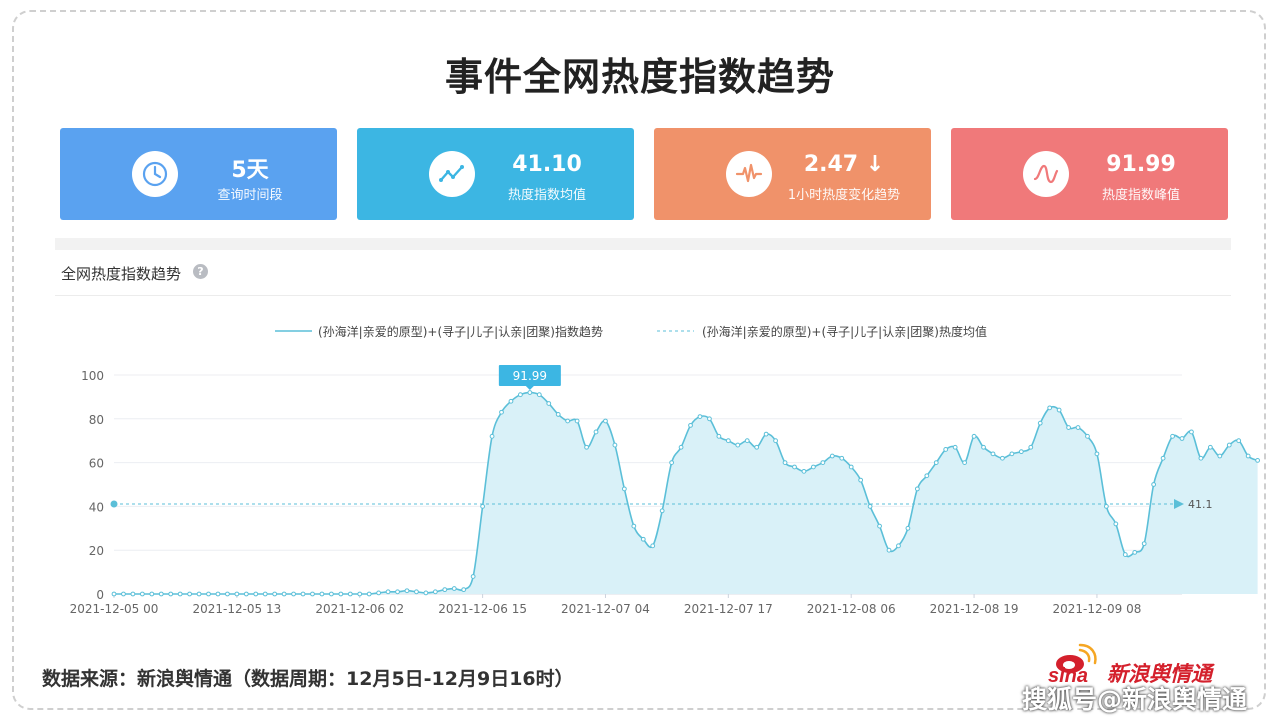 Image resolution: width=1280 pixels, height=720 pixels. What do you see at coordinates (1135, 699) in the screenshot?
I see `watermark: 搜狐号@新浪舆情通` at bounding box center [1135, 699].